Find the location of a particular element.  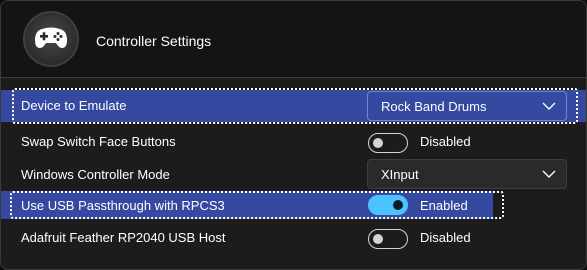

select-value: XInput is located at coordinates (400, 174).